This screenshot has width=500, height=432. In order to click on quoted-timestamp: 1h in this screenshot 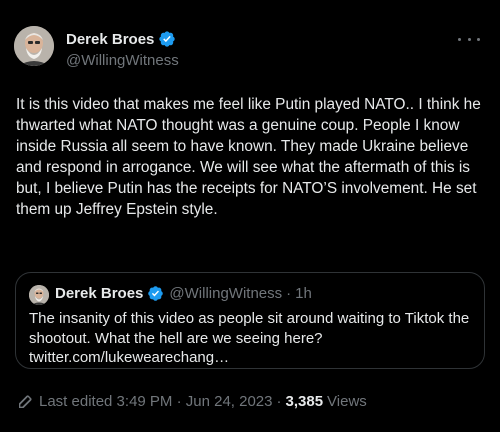, I will do `click(303, 293)`.